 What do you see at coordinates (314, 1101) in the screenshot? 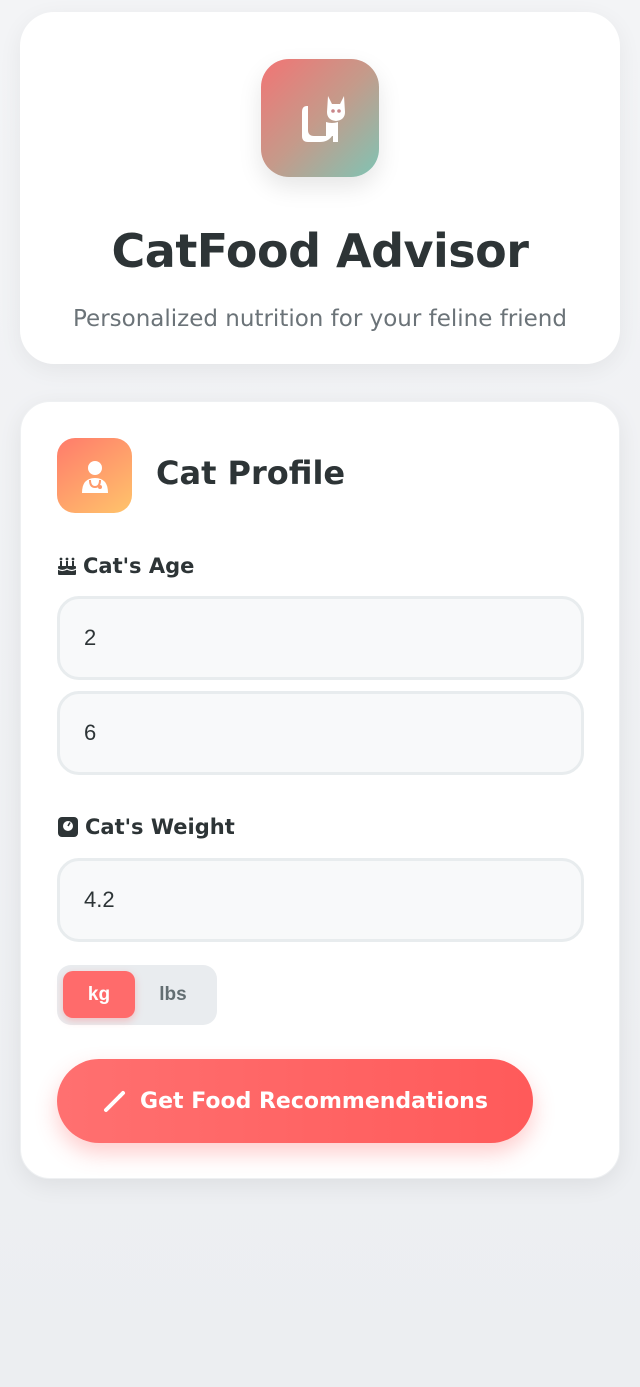
I see `get-recommendations-label: Get Food Recommendations` at bounding box center [314, 1101].